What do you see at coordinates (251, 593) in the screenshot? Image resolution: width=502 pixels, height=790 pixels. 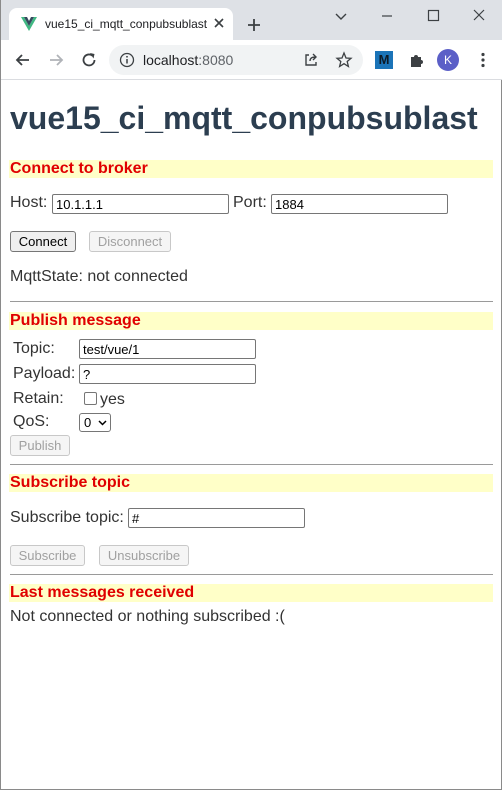 I see `messages-section-title: Last messages received` at bounding box center [251, 593].